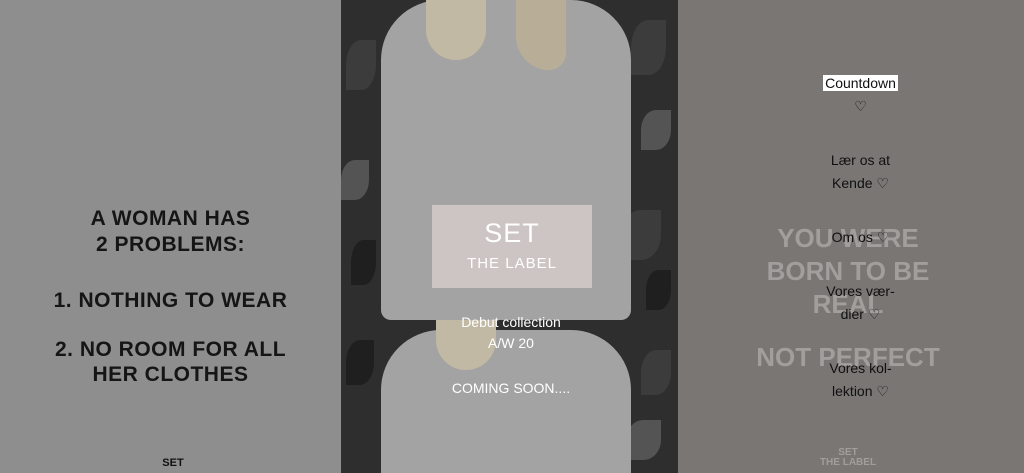 Image resolution: width=1024 pixels, height=473 pixels. Describe the element at coordinates (512, 233) in the screenshot. I see `brand-logo-set: SET` at that location.